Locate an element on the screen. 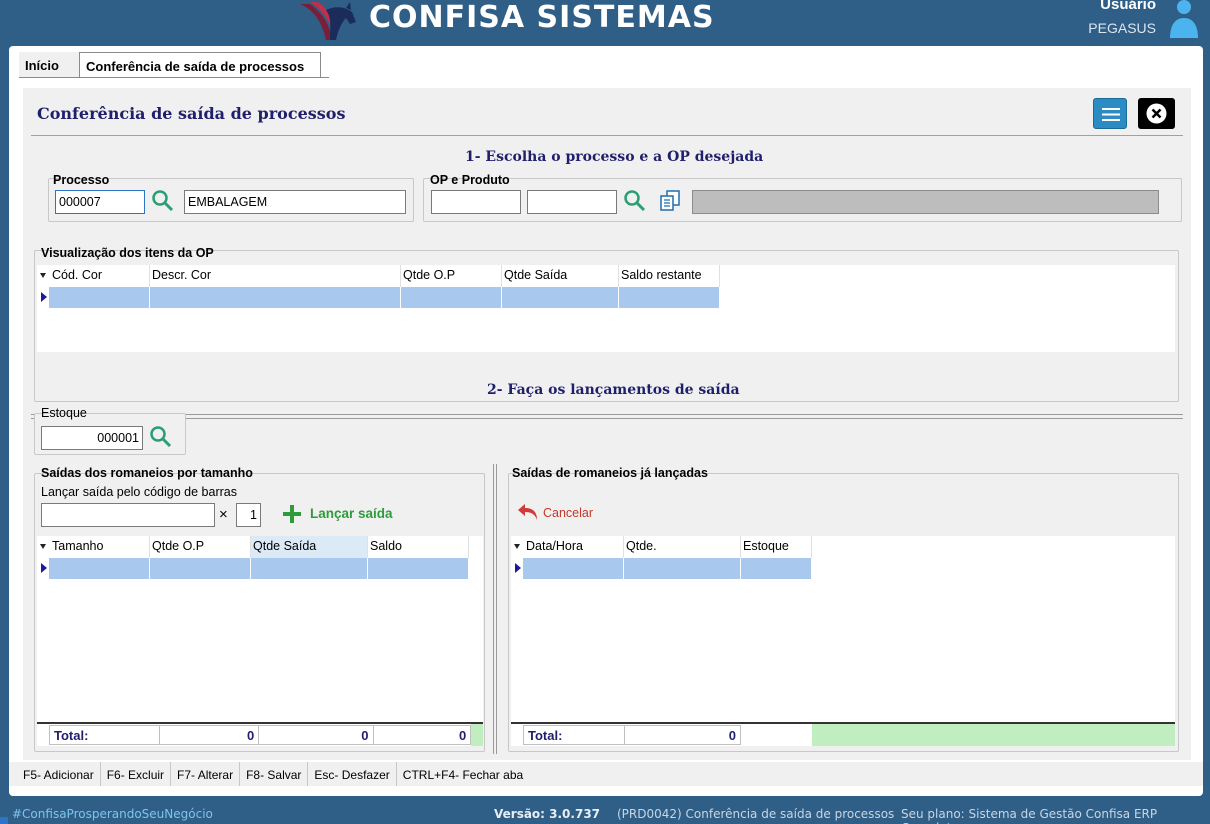  pegasus-logo-icon is located at coordinates (328, 21).